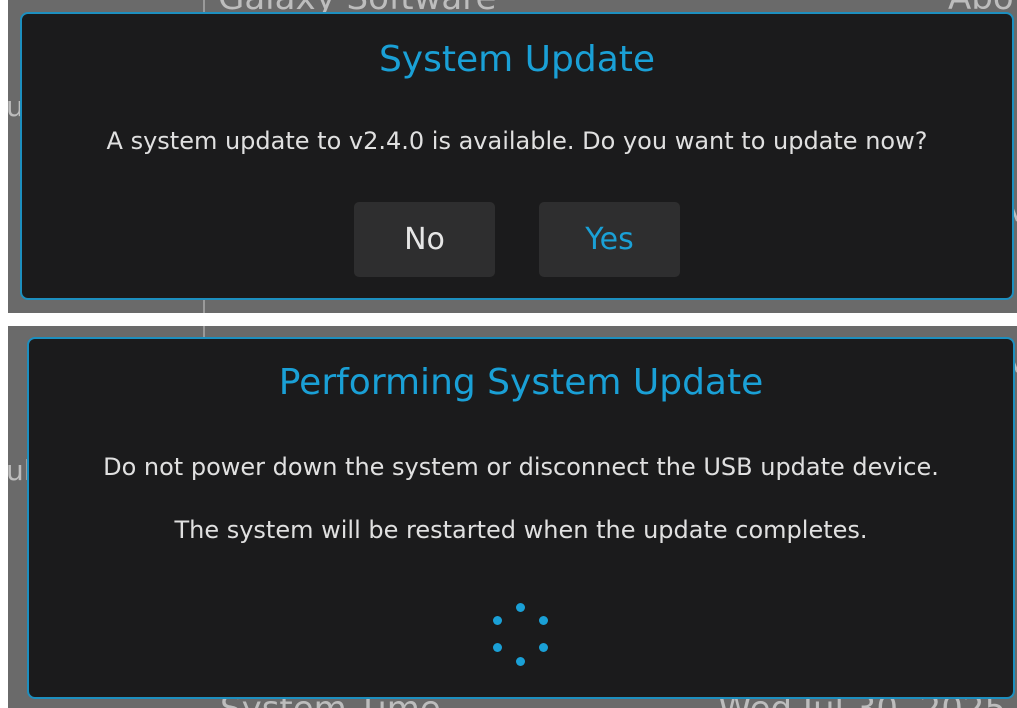 This screenshot has height=708, width=1017. What do you see at coordinates (517, 59) in the screenshot?
I see `dialog-title: System Update` at bounding box center [517, 59].